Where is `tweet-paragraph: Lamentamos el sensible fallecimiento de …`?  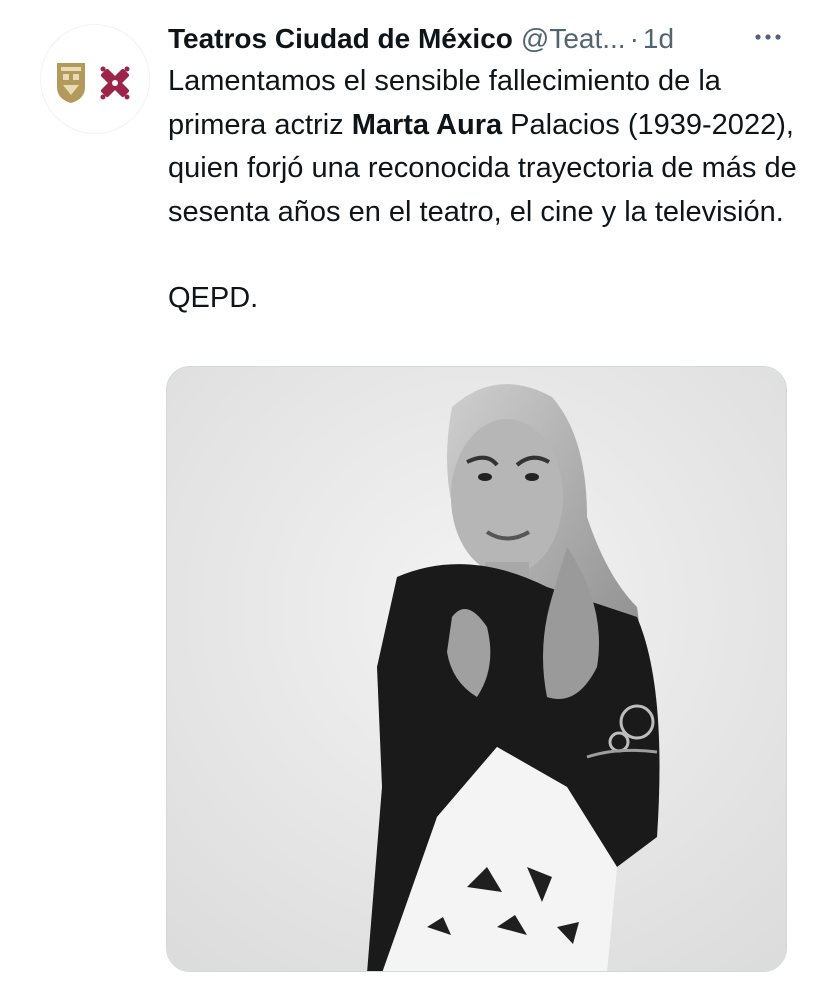
tweet-paragraph: Lamentamos el sensible fallecimiento de … is located at coordinates (483, 147).